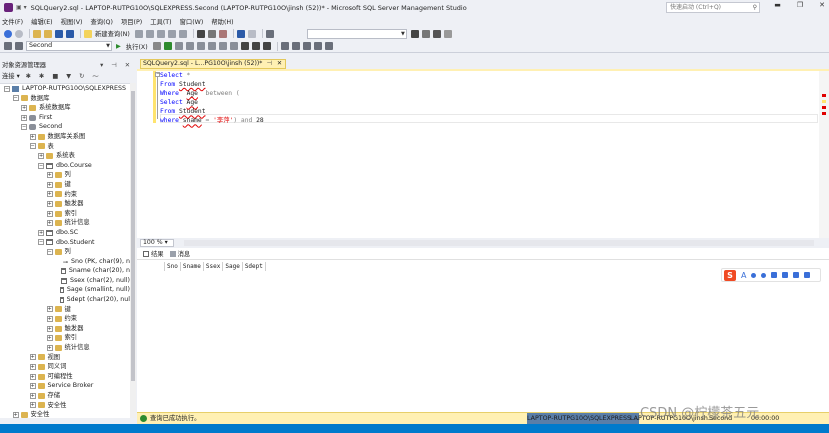 The width and height of the screenshot is (829, 433). What do you see at coordinates (240, 33) in the screenshot?
I see `undo-icon` at bounding box center [240, 33].